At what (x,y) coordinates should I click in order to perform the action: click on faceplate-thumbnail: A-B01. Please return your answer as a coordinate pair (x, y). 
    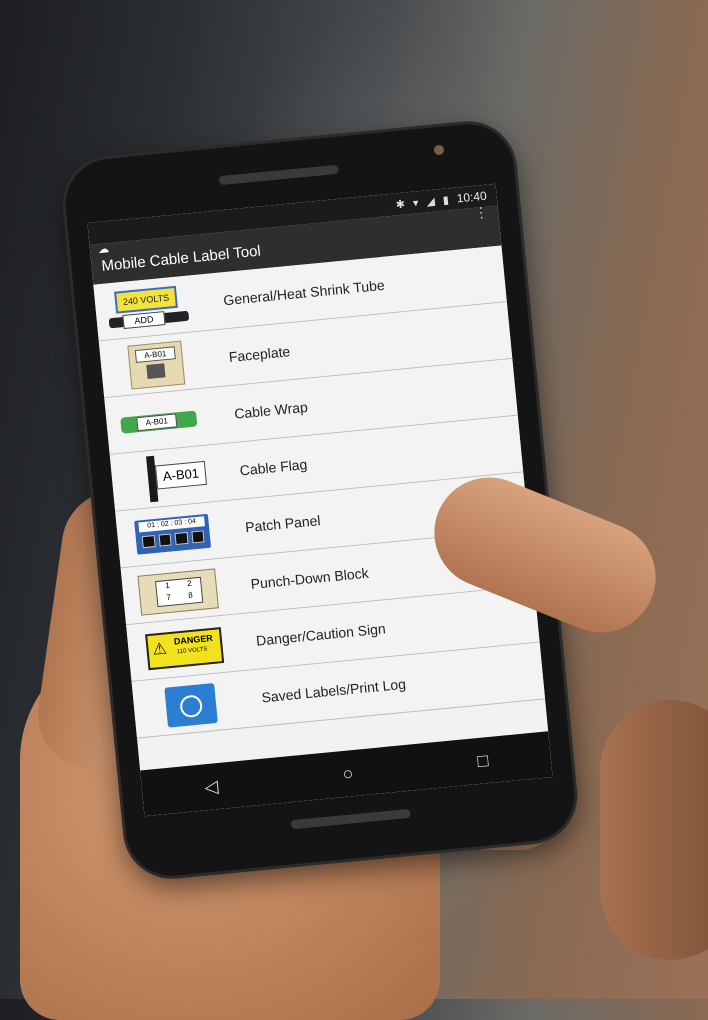
    Looking at the image, I should click on (153, 364).